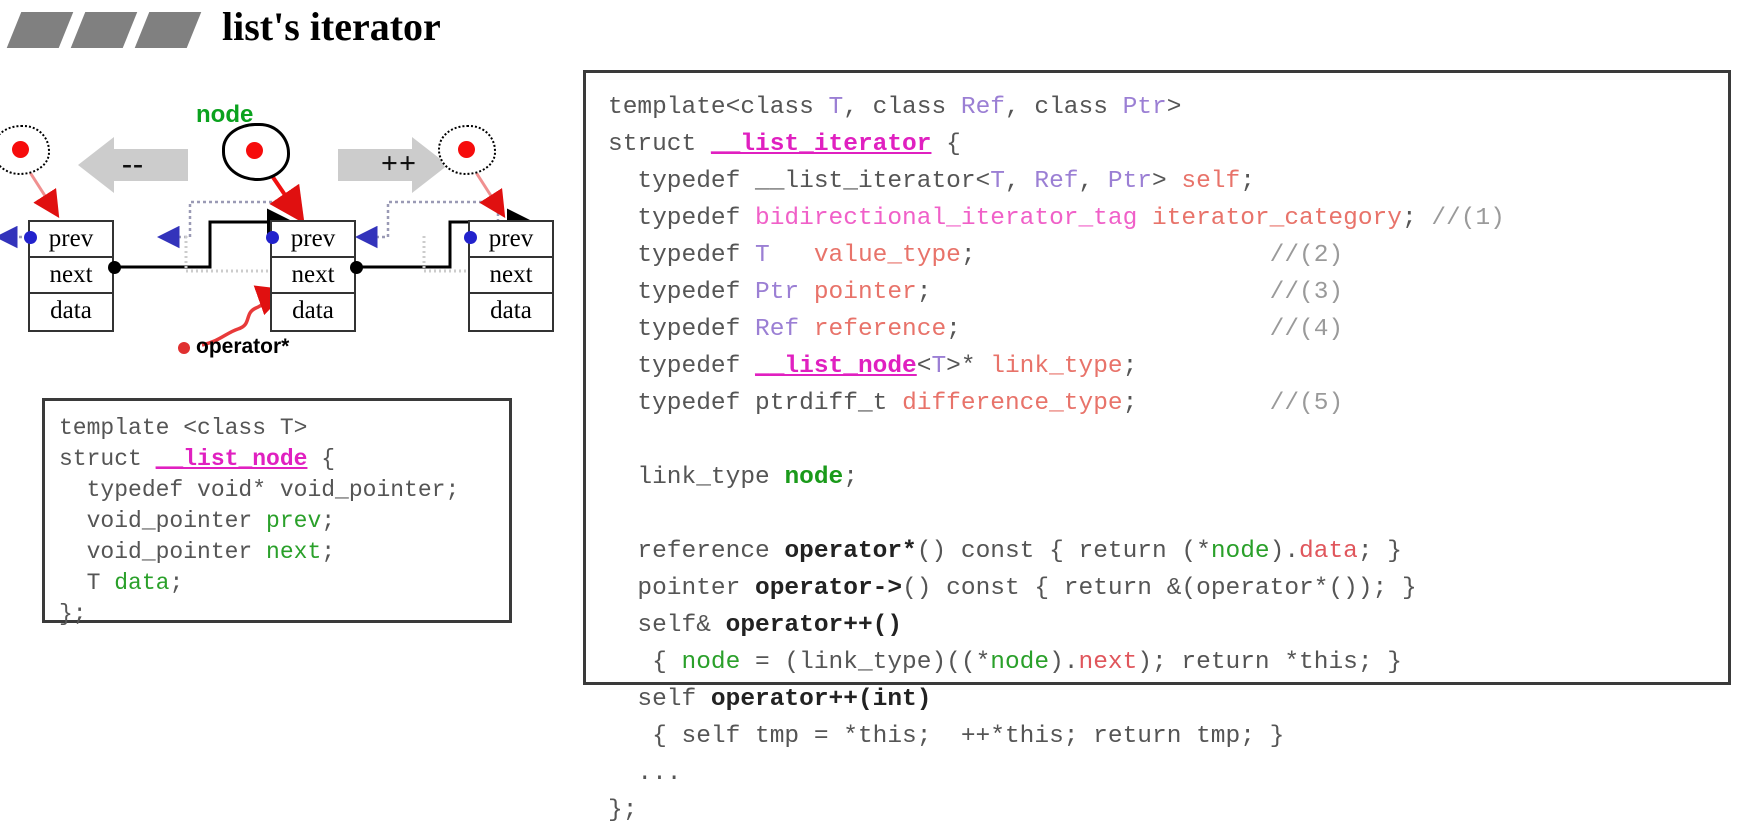  Describe the element at coordinates (1168, 625) in the screenshot. I see `code-line: self& operator++()` at that location.